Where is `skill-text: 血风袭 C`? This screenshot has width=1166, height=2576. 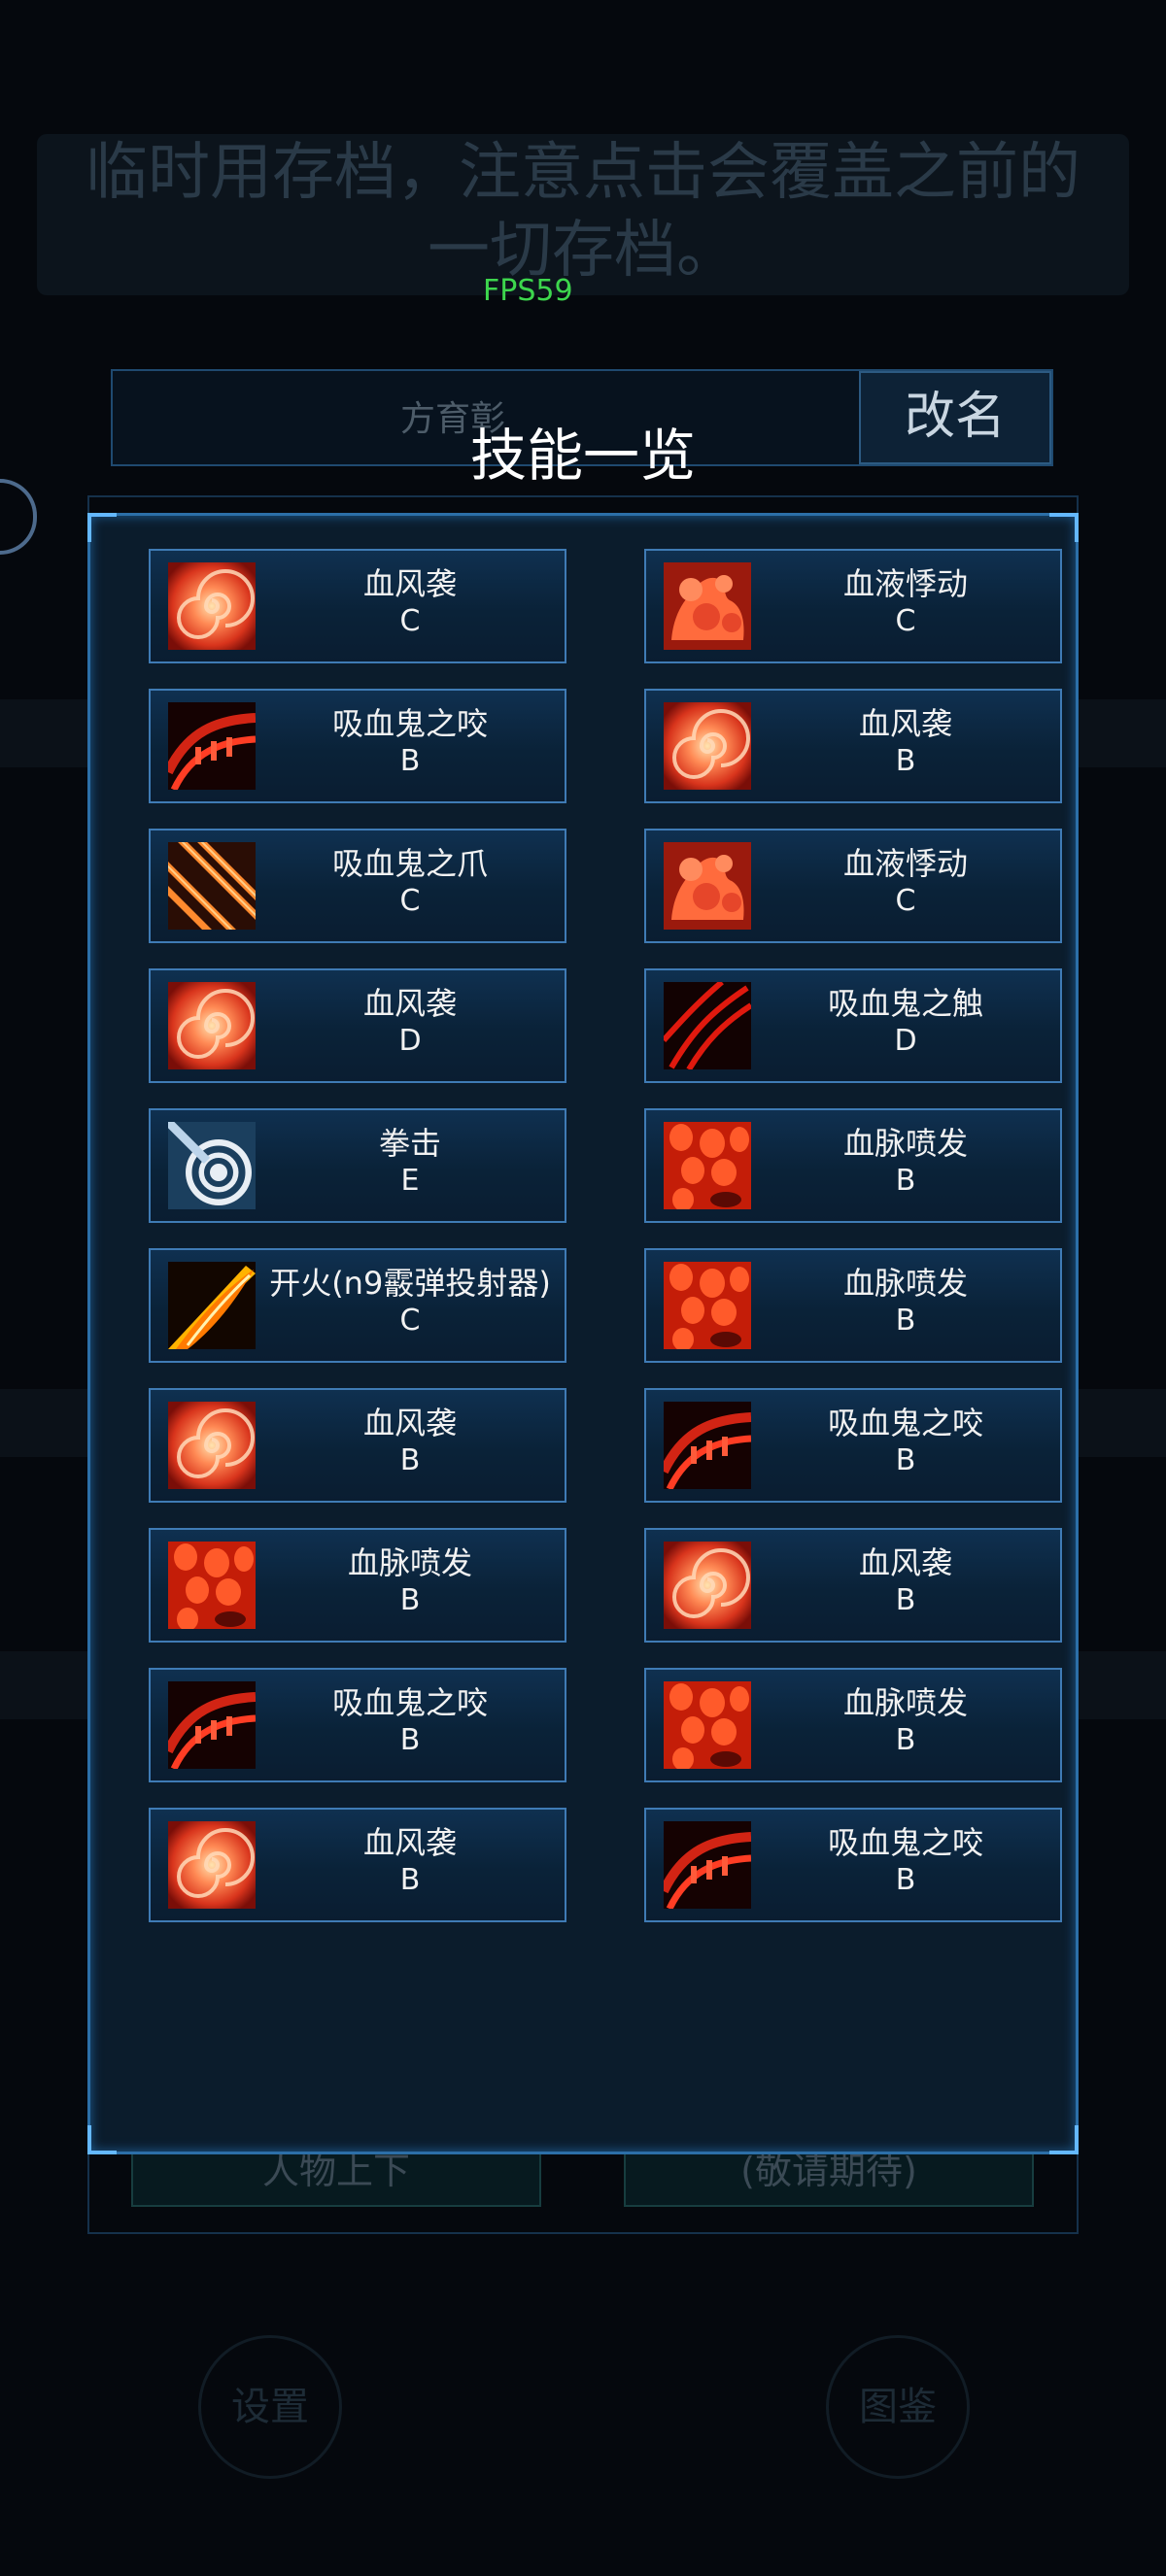
skill-text: 血风袭 C is located at coordinates (410, 602).